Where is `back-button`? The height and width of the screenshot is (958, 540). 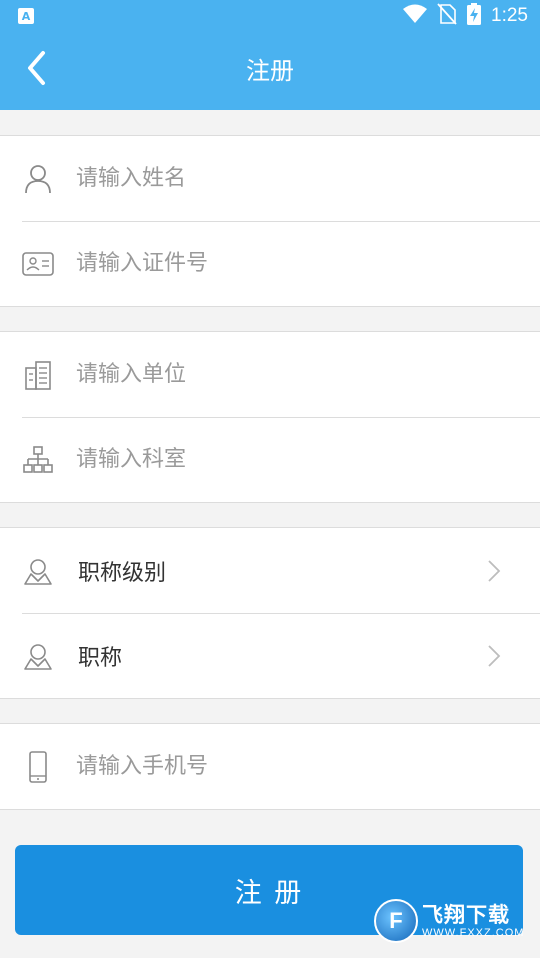
back-button is located at coordinates (36, 70).